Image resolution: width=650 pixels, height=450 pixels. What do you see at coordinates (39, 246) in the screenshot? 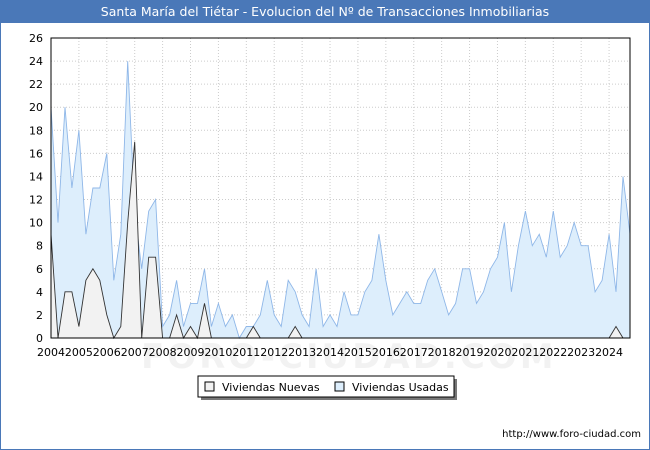
I see `y-tick-label: 8` at bounding box center [39, 246].